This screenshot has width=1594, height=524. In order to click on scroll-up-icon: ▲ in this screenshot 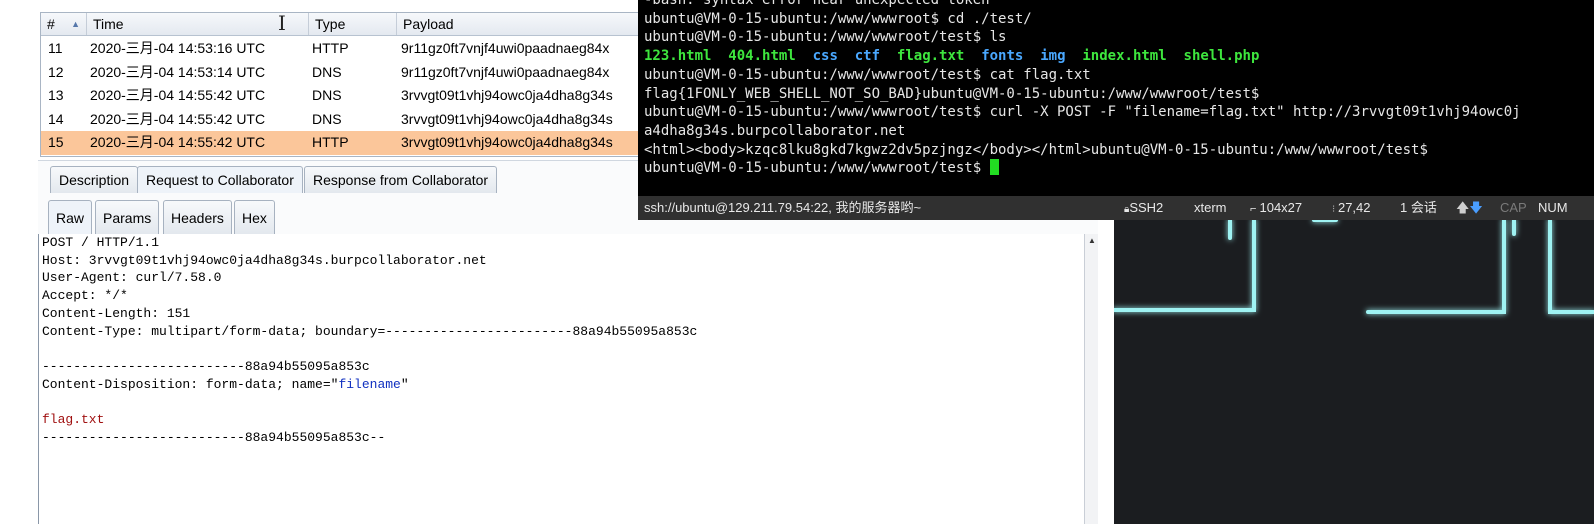, I will do `click(1092, 240)`.